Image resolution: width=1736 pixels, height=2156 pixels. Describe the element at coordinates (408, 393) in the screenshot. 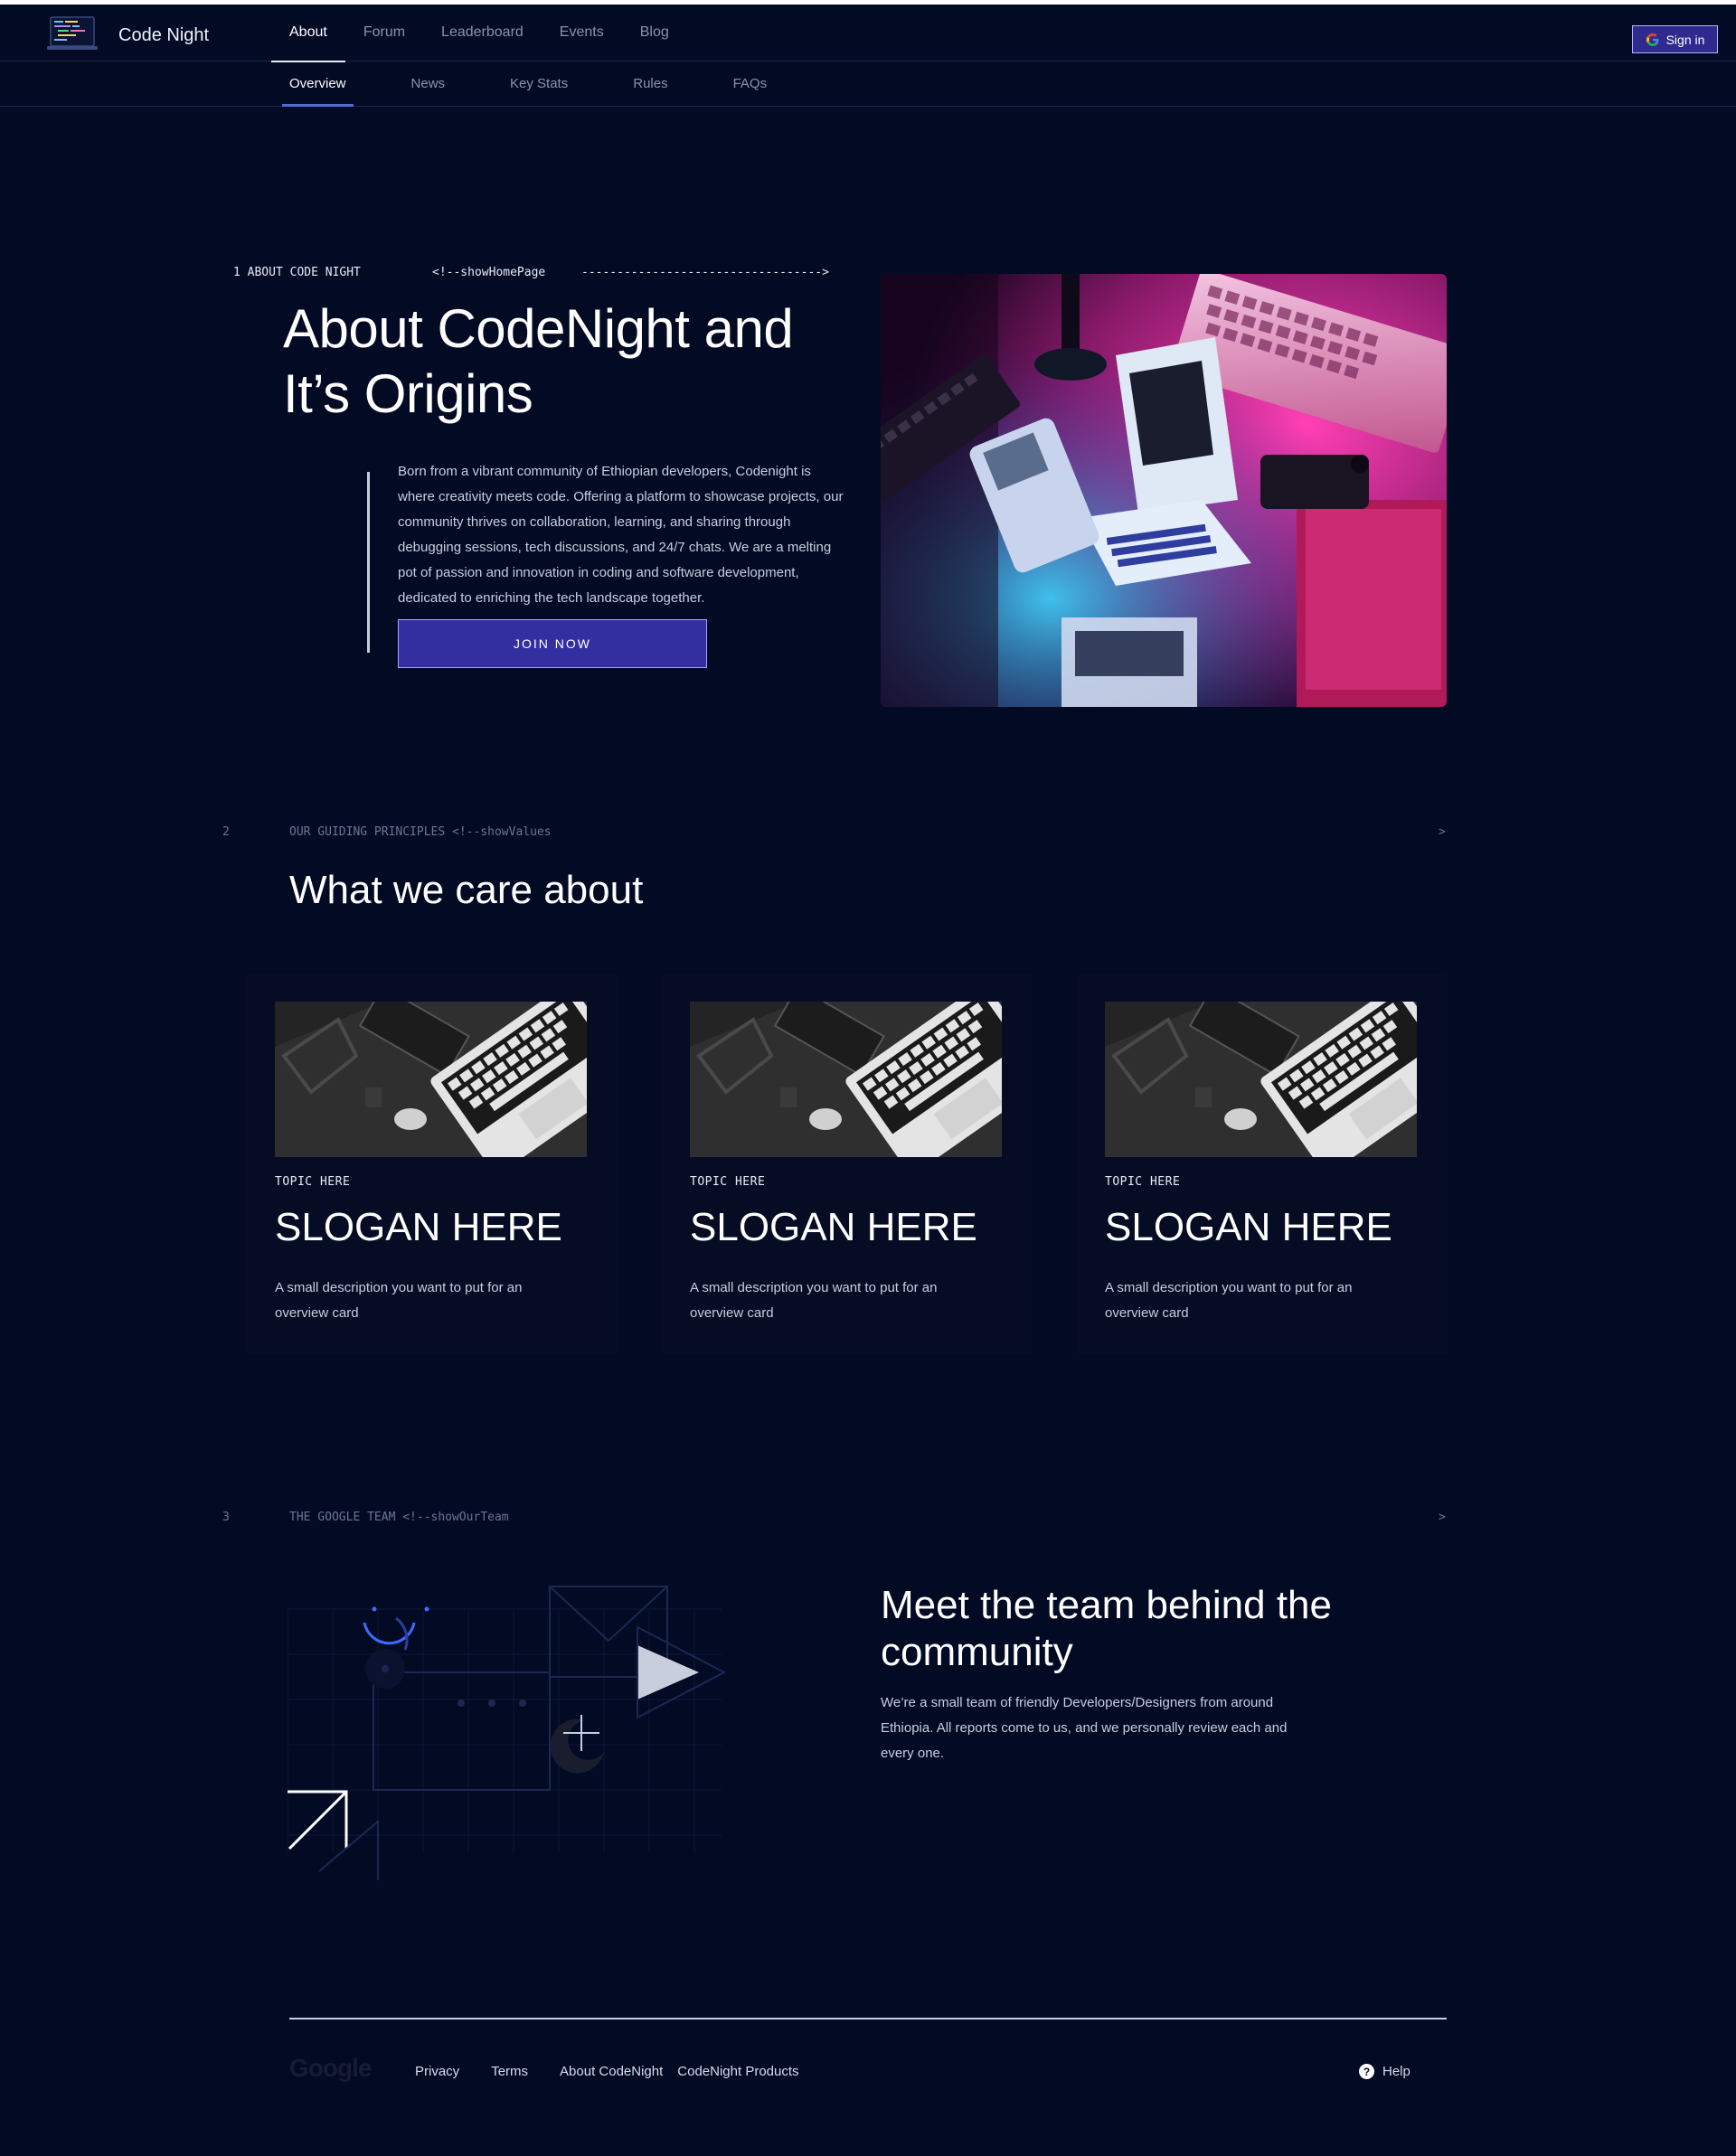

I see `hero-title-line-2: It’s Origins` at that location.